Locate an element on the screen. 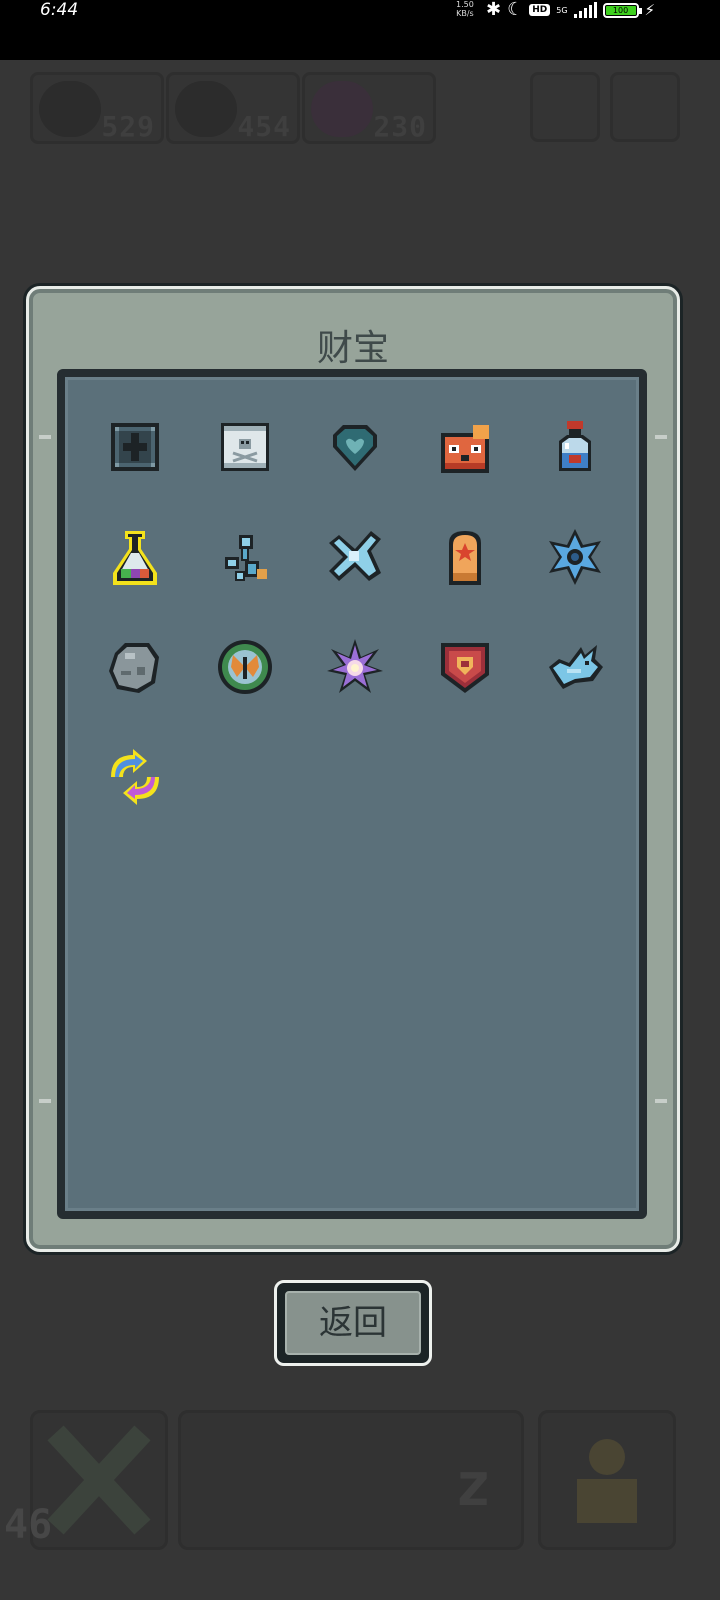 The height and width of the screenshot is (1600, 720). figure-icon is located at coordinates (607, 1481).